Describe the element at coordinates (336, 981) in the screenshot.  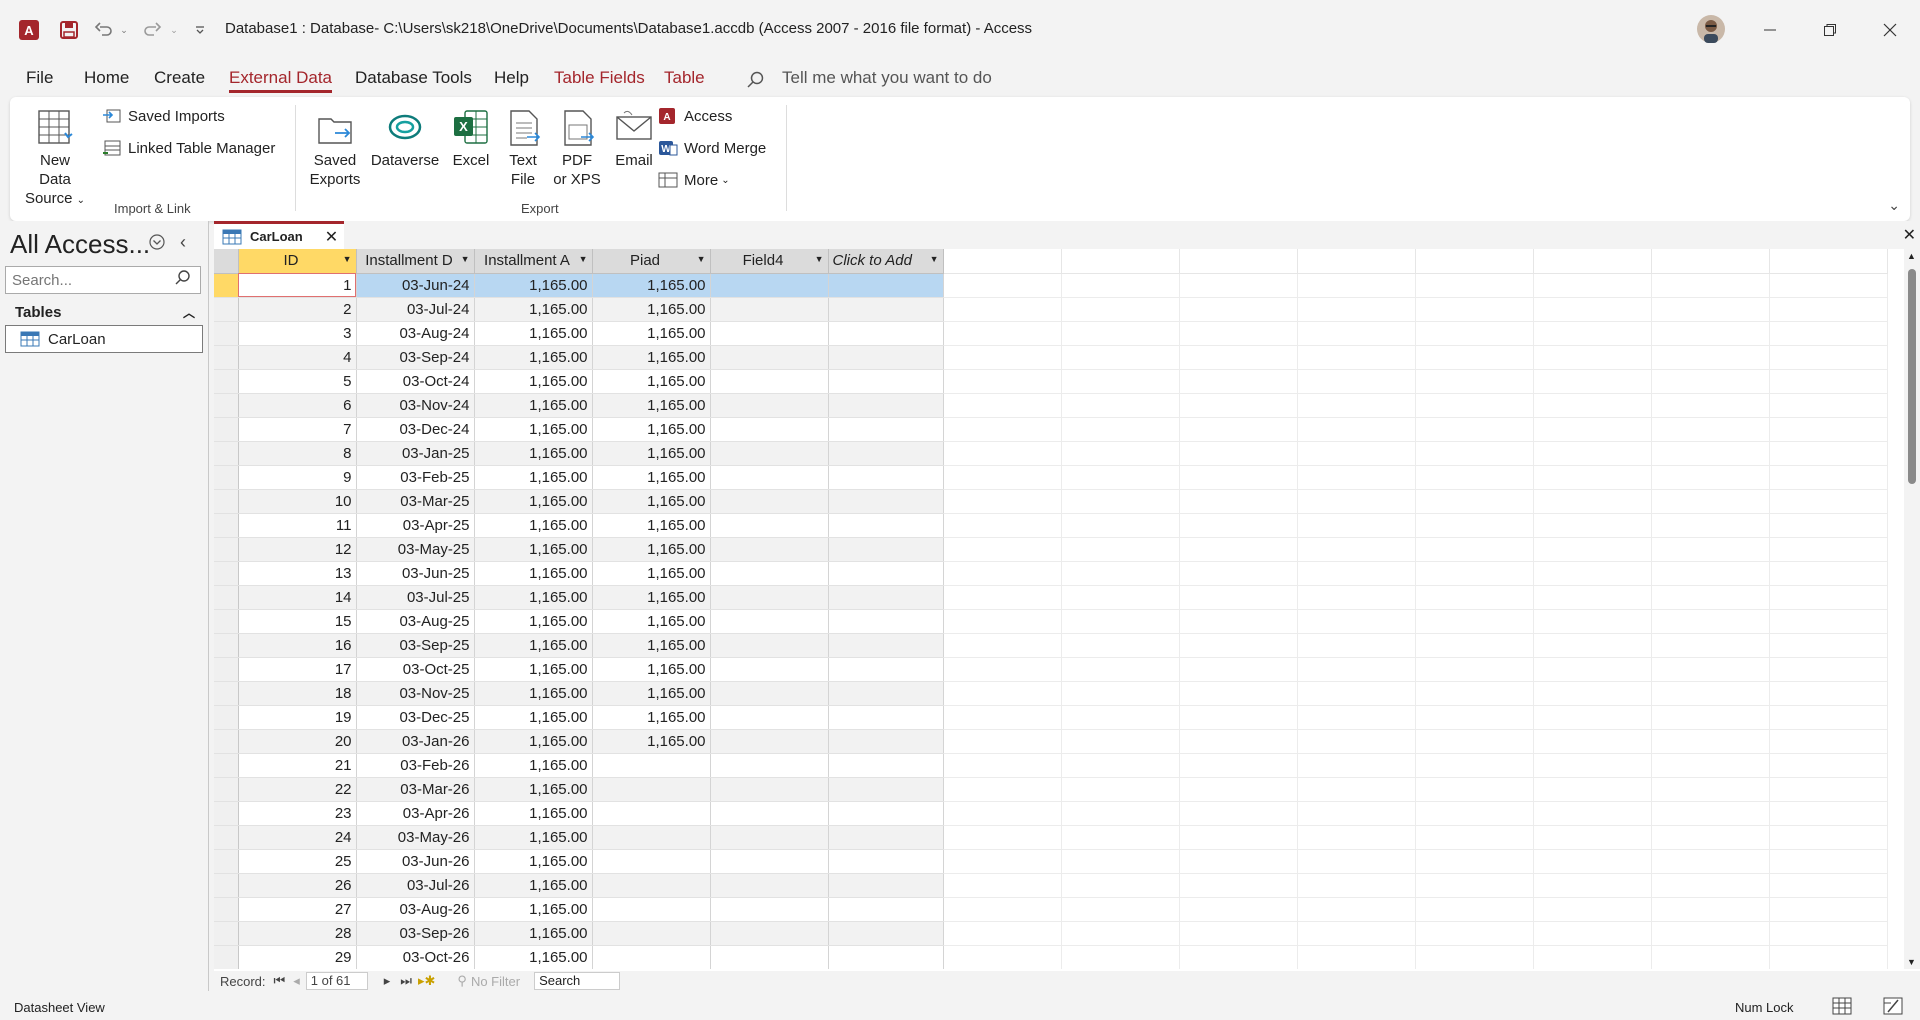
I see `current-record-field: 1 of 61` at that location.